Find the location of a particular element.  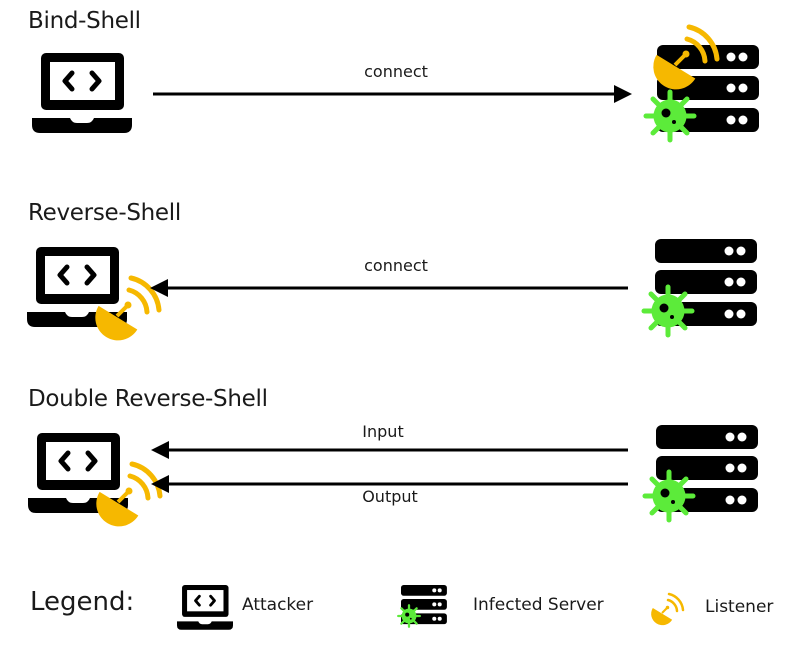

legend-label-listener: Listener is located at coordinates (739, 607).